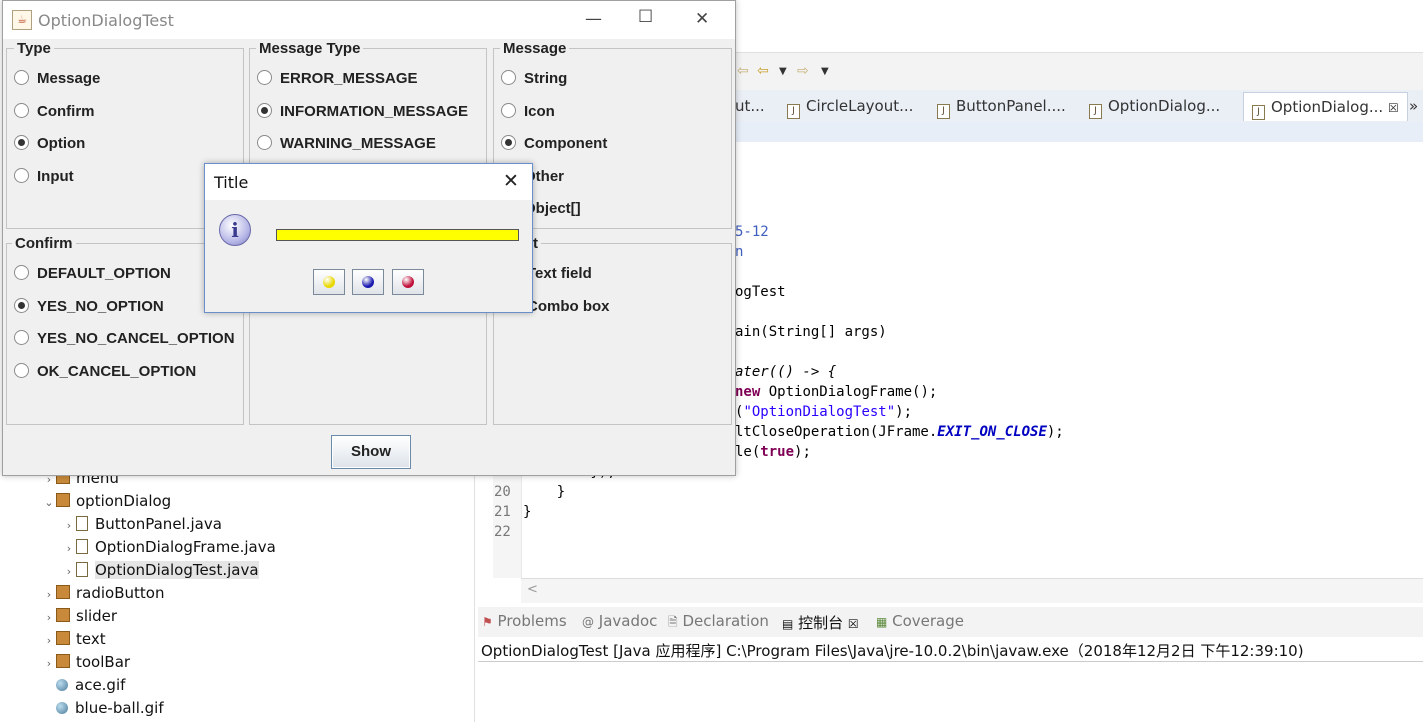 The height and width of the screenshot is (722, 1423). I want to click on radio-type-option: Input, so click(44, 177).